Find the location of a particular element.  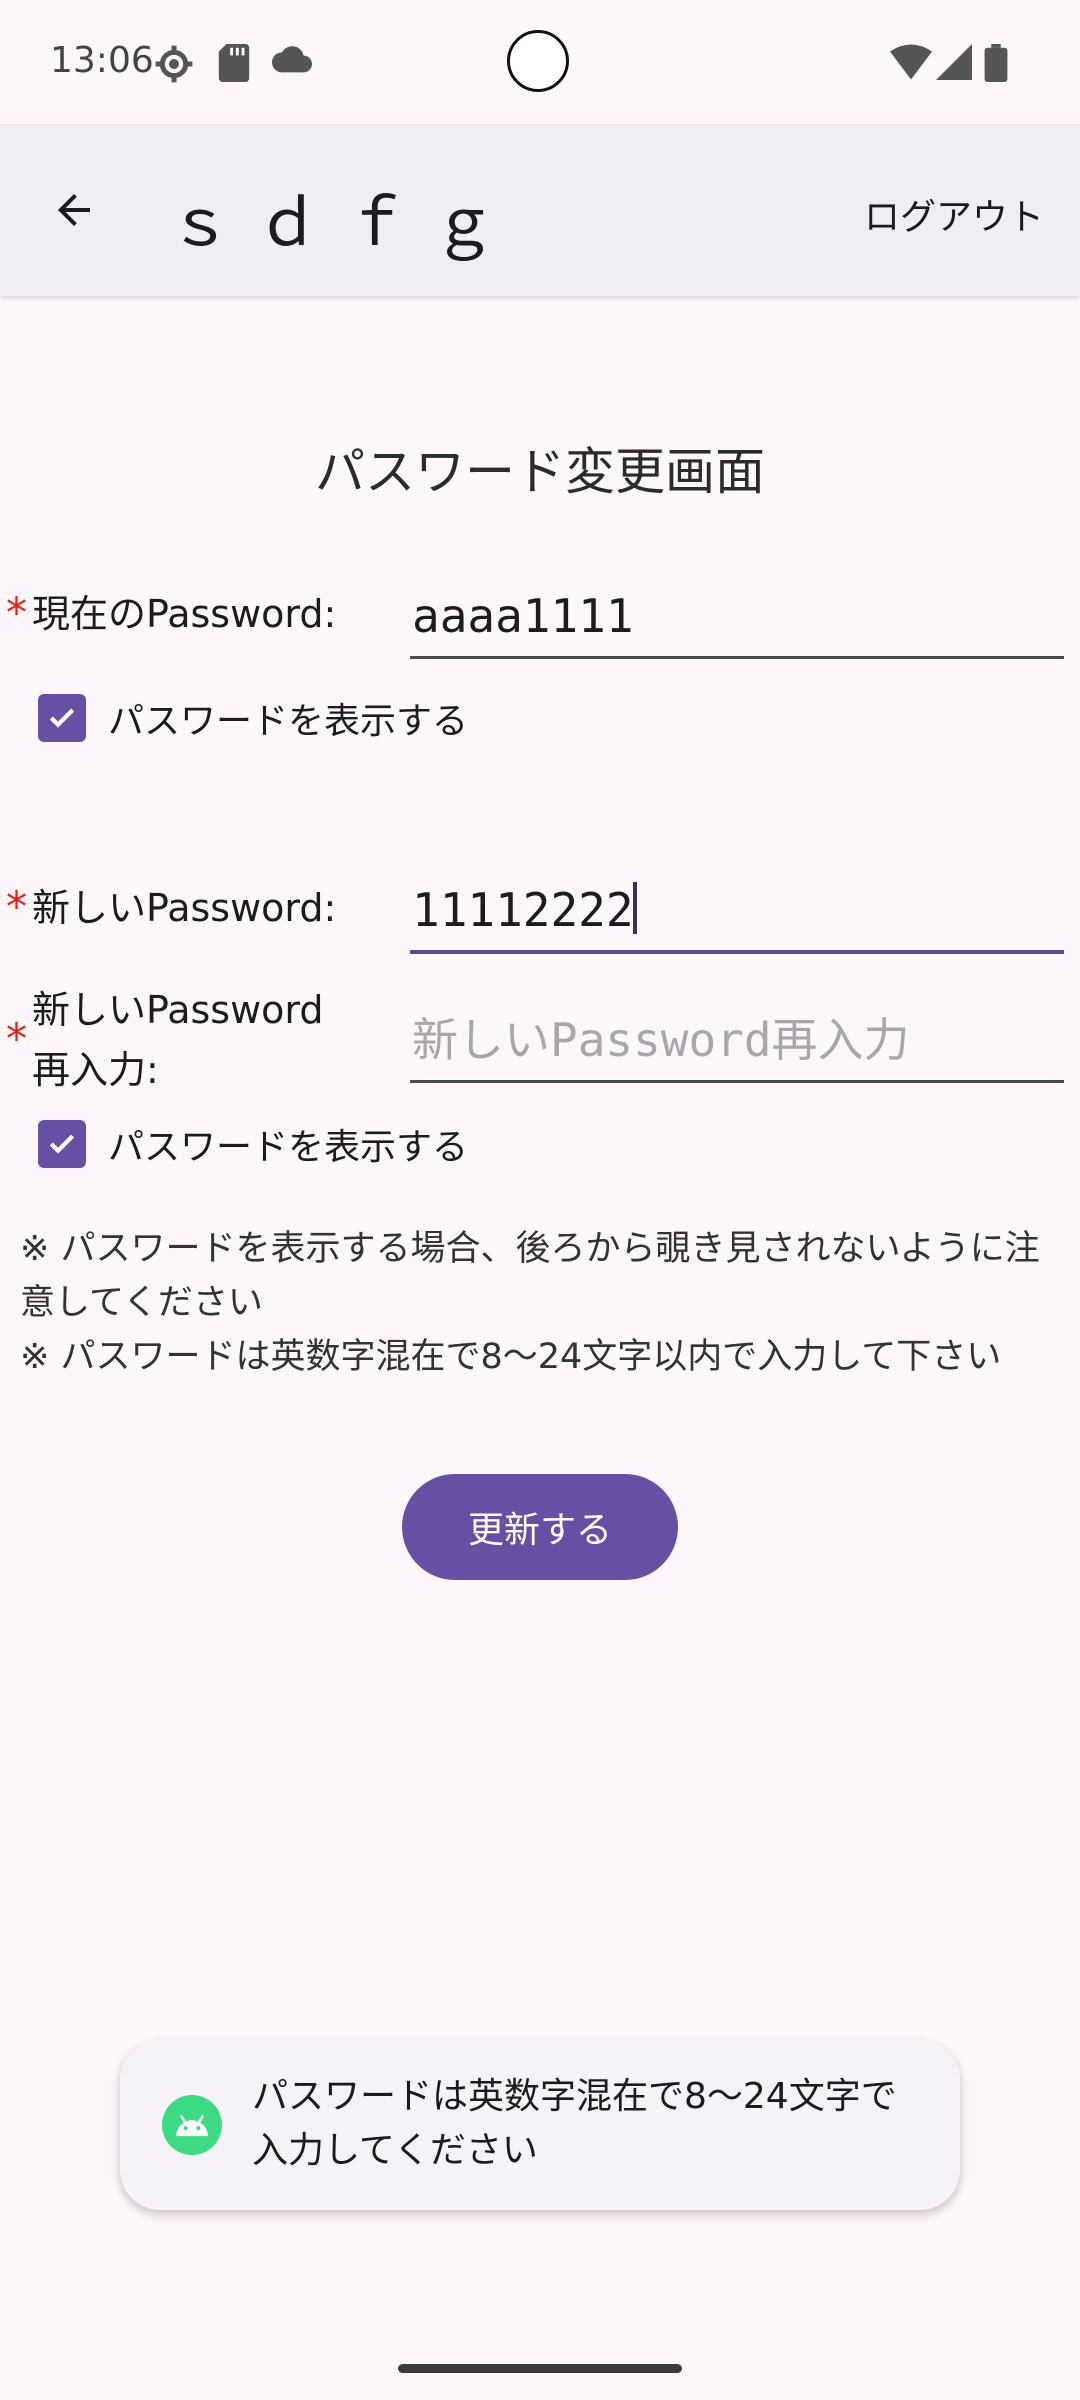

status-bar: 13:06 is located at coordinates (540, 62).